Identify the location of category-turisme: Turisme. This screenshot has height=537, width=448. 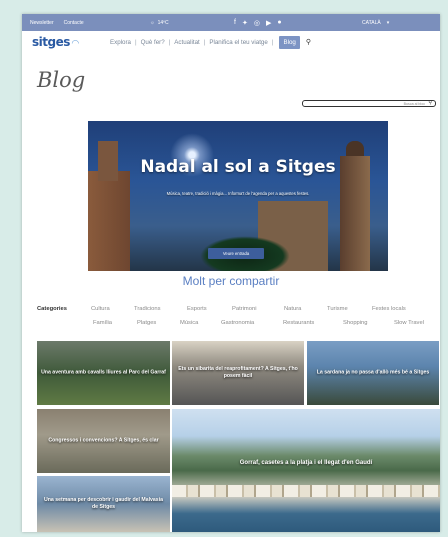
(337, 309).